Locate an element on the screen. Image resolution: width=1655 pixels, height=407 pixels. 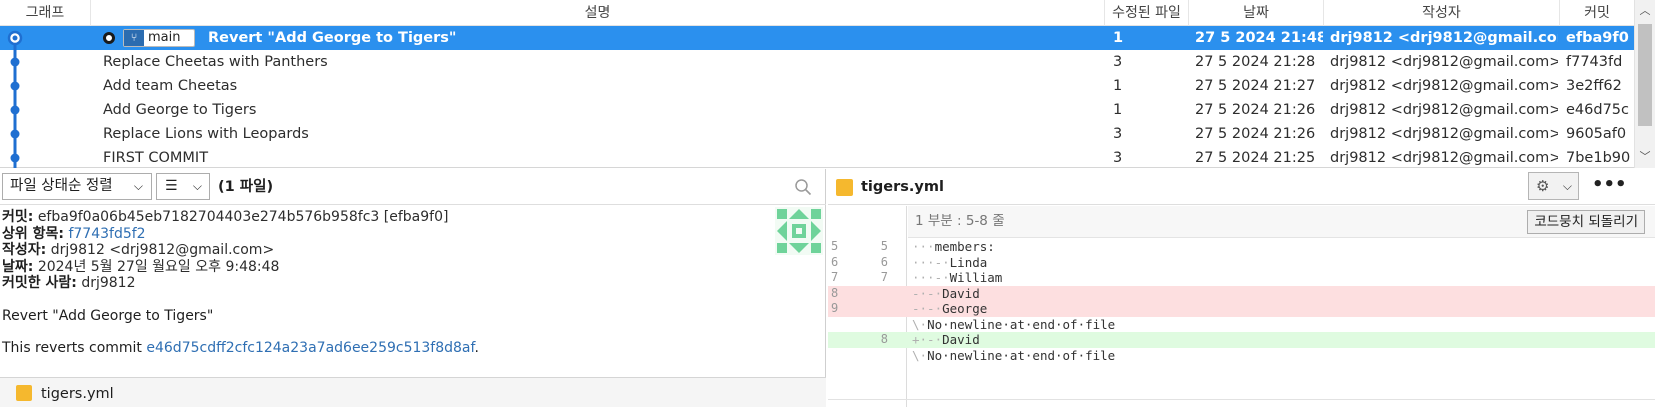
new-line-number: 5 is located at coordinates (884, 246).